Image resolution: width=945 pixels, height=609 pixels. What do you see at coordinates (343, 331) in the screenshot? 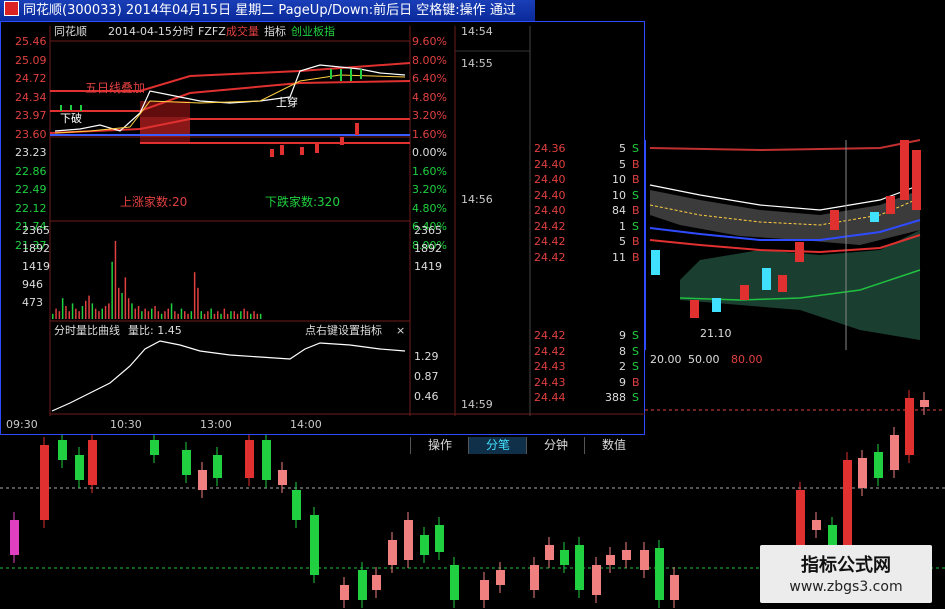
I see `ratio-hint: 点右键设置指标` at bounding box center [343, 331].